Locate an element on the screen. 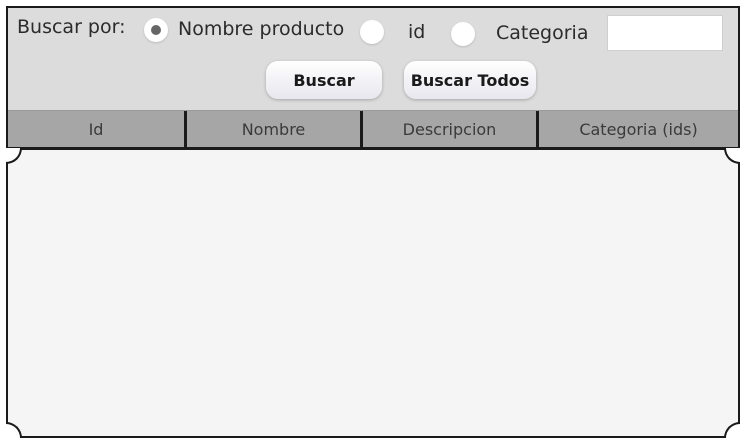 The image size is (746, 445). results-table-header: Id Nombre Descripcion Categoria (ids) is located at coordinates (373, 130).